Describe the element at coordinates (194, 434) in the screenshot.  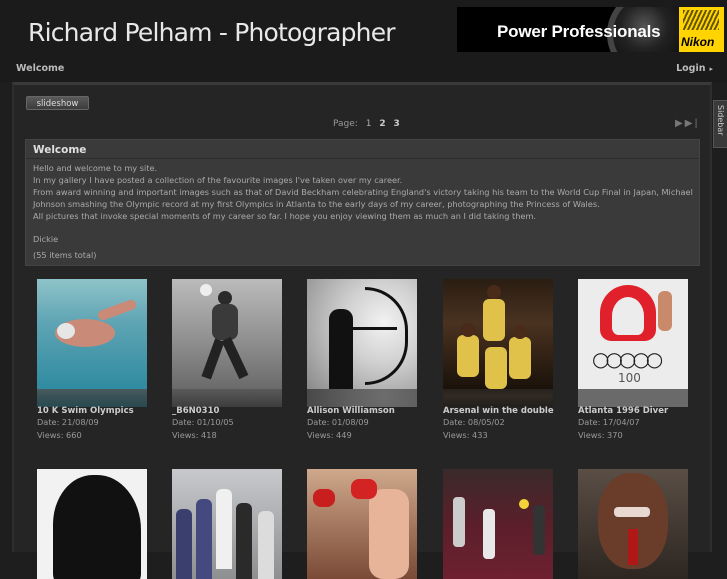
I see `item-views: Views: 418` at that location.